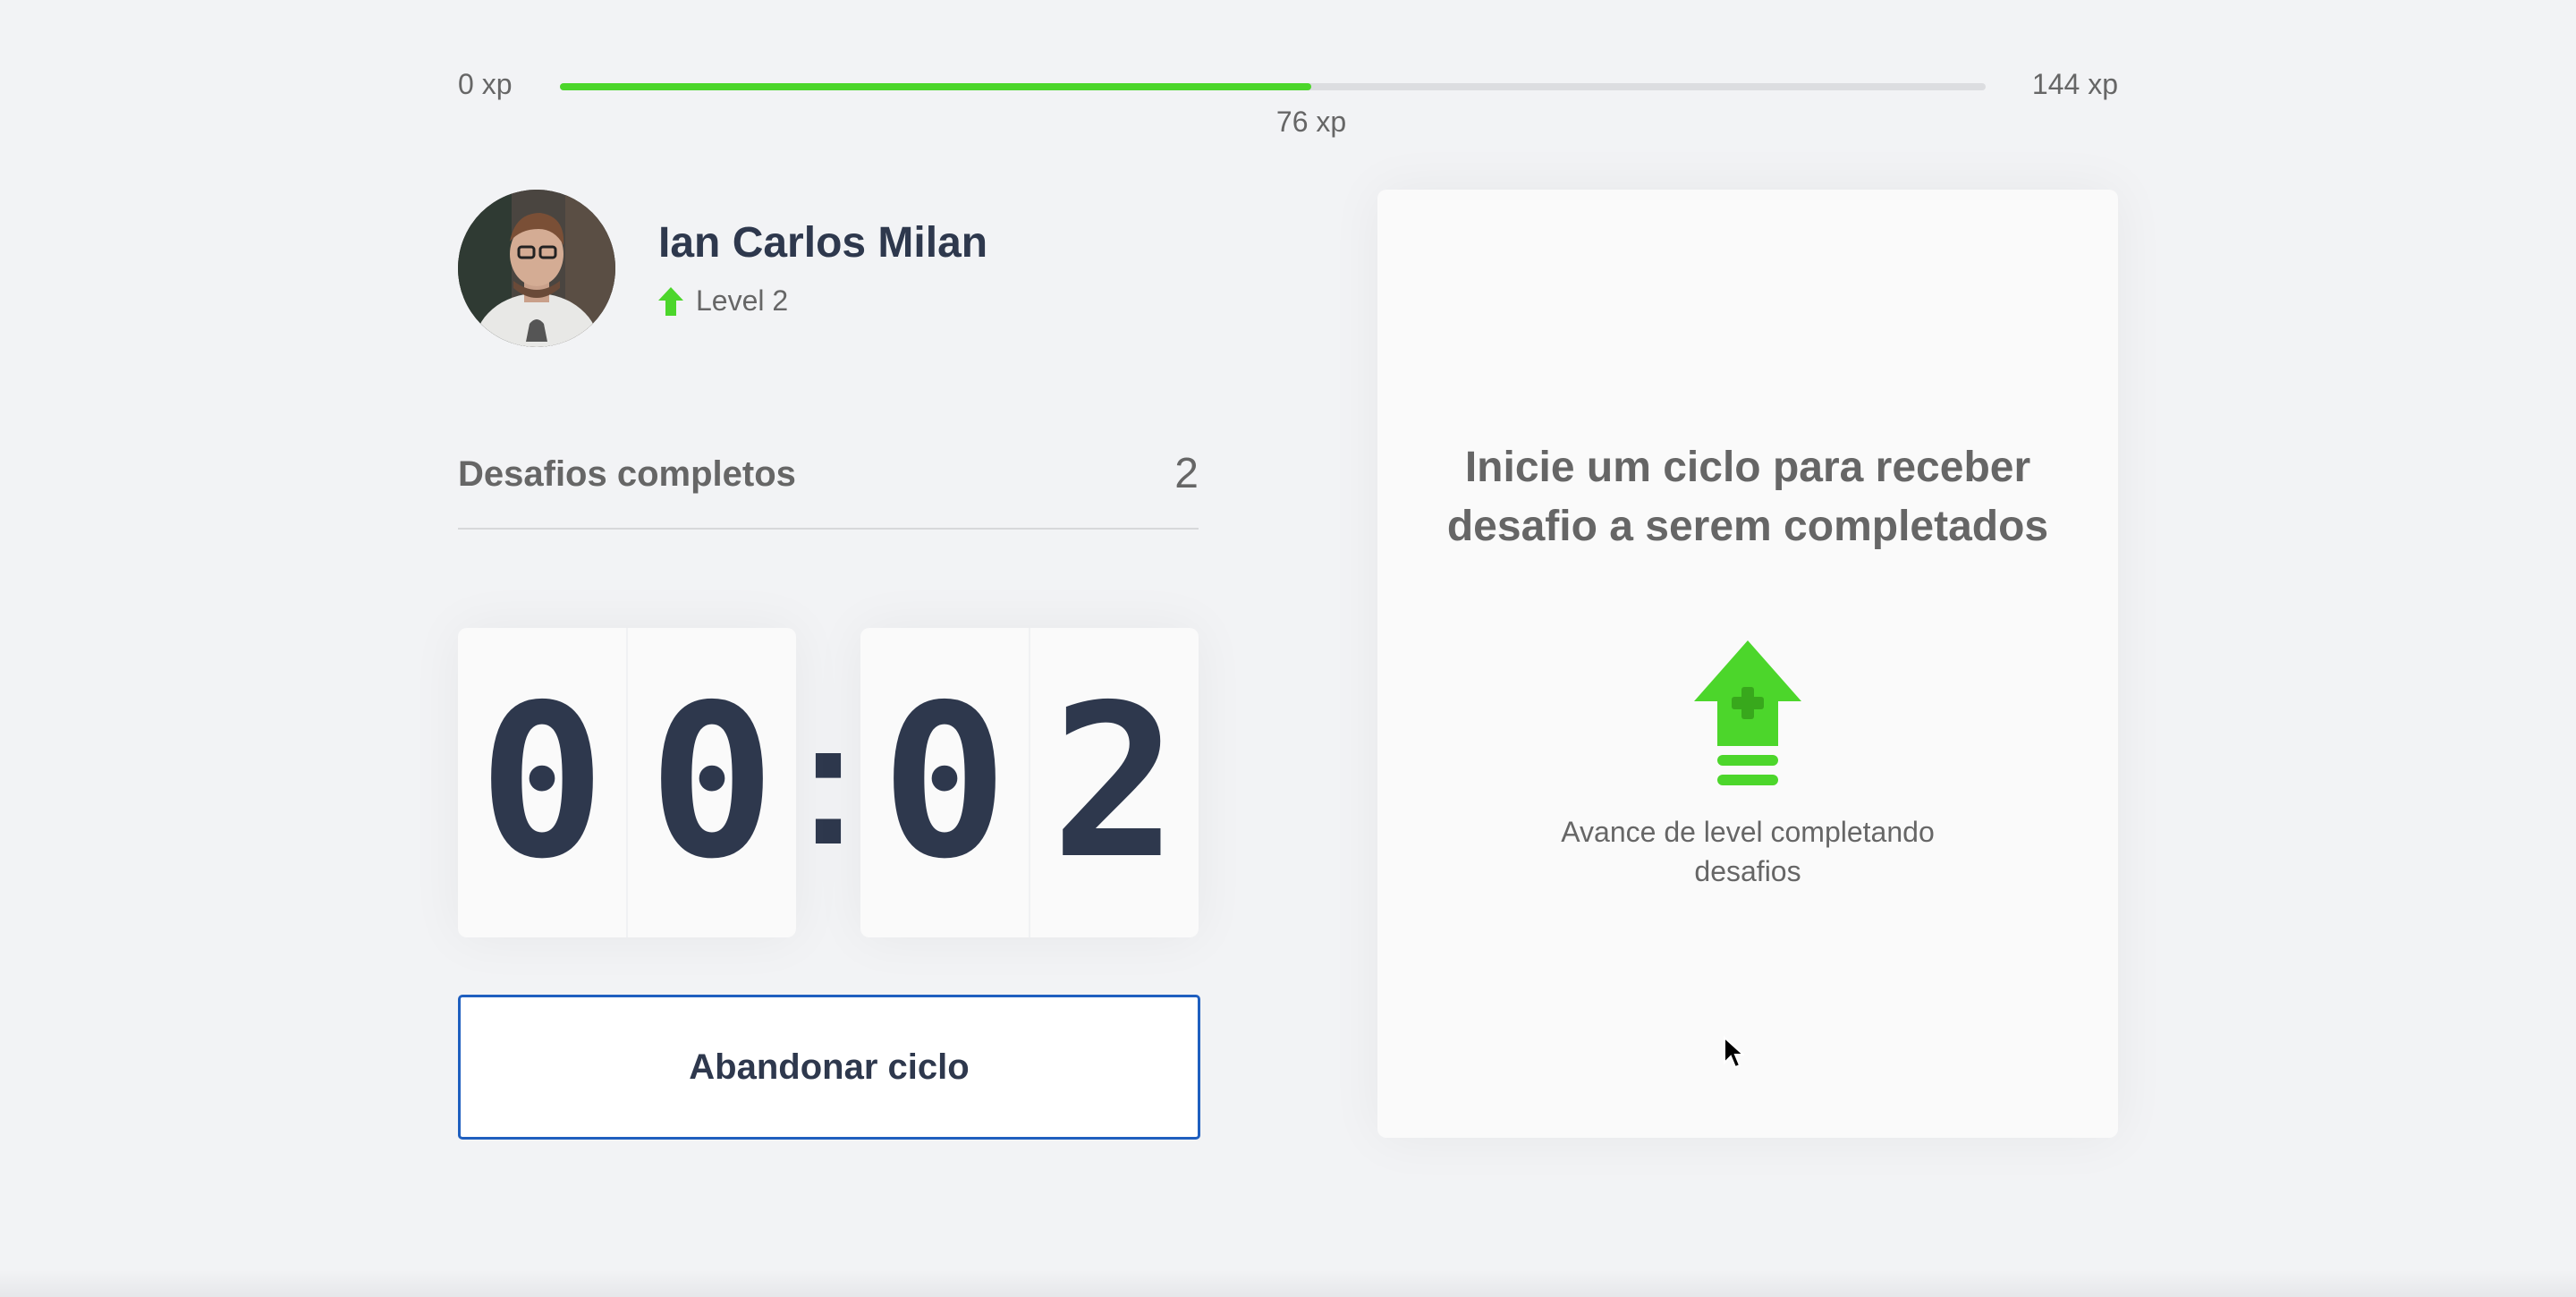 This screenshot has width=2576, height=1297. Describe the element at coordinates (742, 300) in the screenshot. I see `level-label: Level 2` at that location.